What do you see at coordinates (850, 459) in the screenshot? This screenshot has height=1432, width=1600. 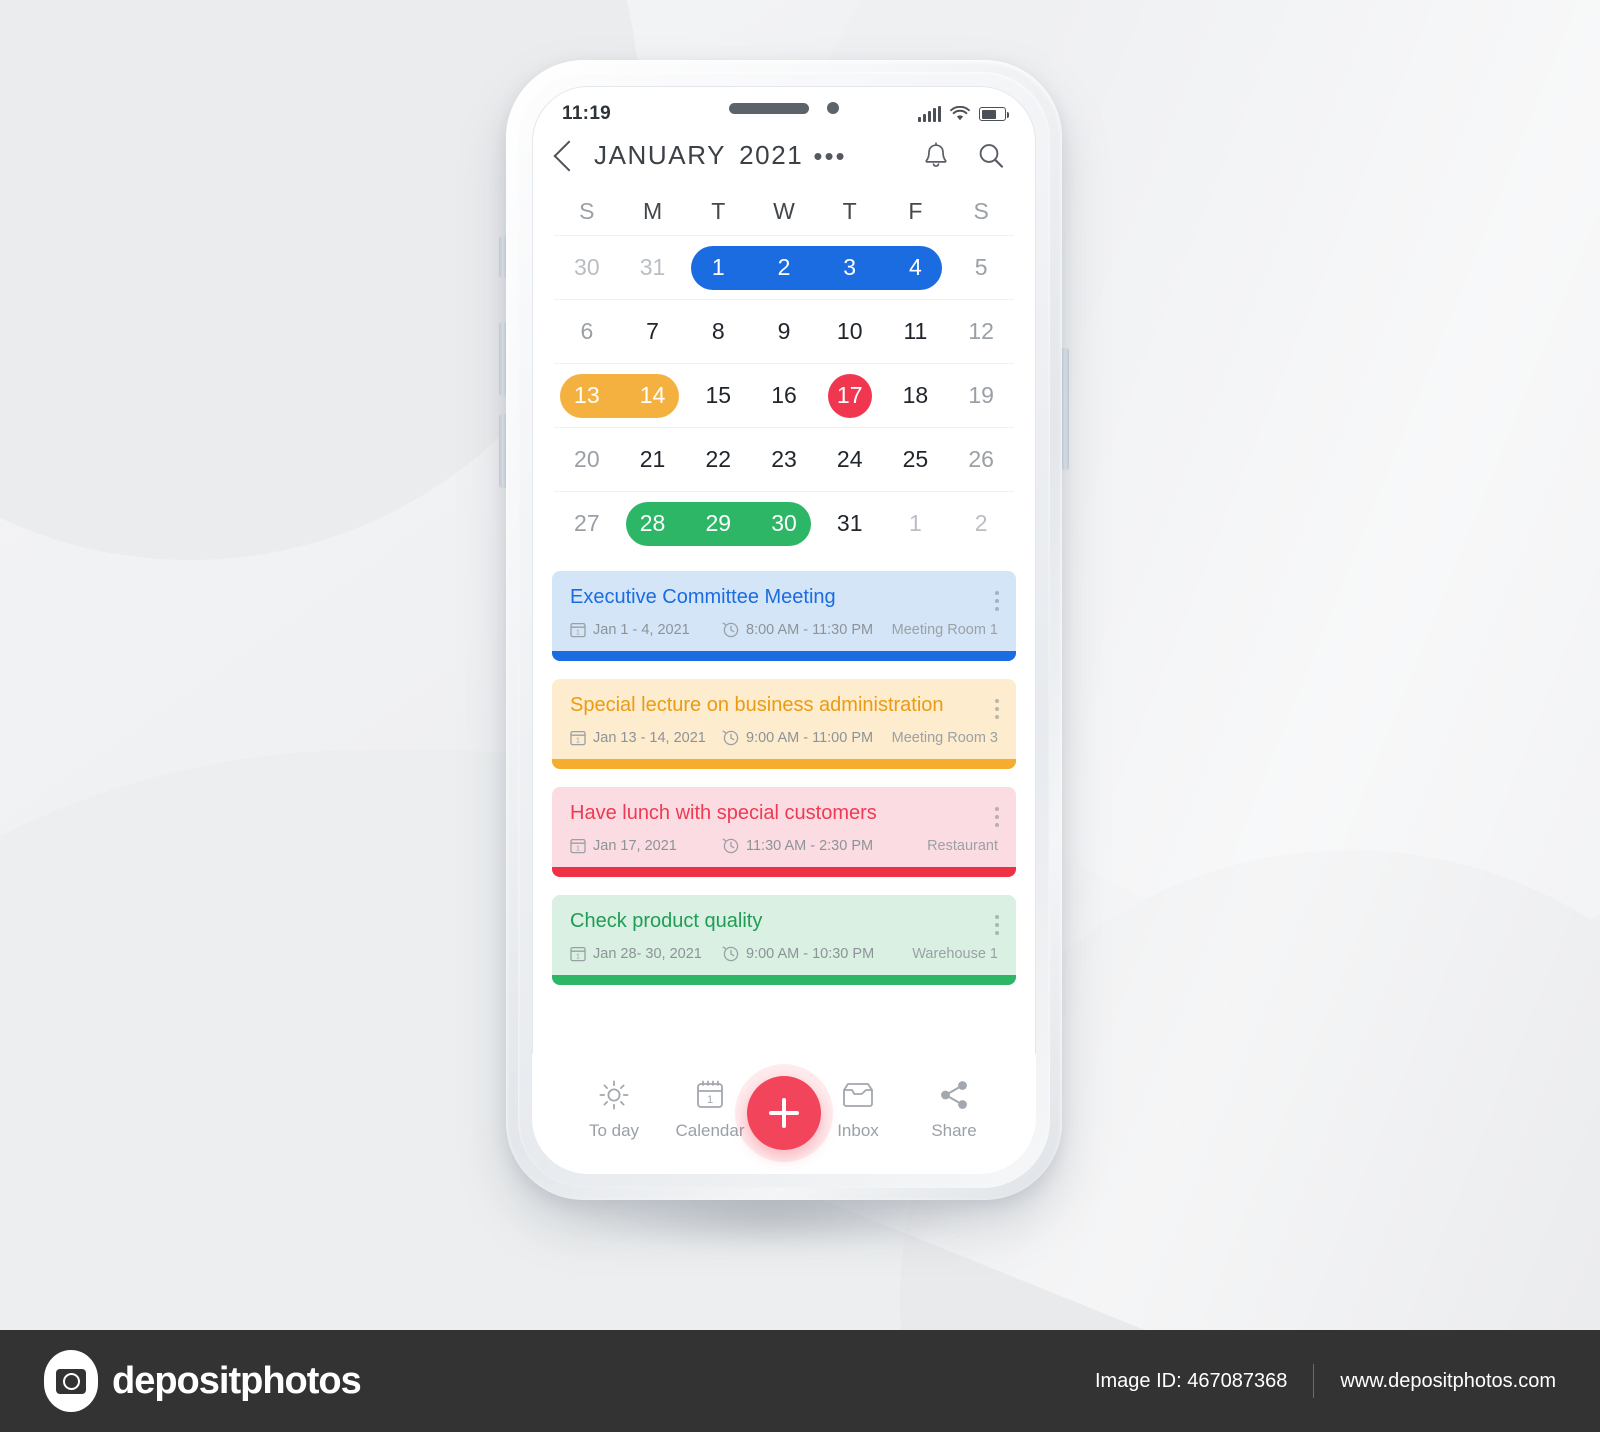 I see `calendar-day: 24` at bounding box center [850, 459].